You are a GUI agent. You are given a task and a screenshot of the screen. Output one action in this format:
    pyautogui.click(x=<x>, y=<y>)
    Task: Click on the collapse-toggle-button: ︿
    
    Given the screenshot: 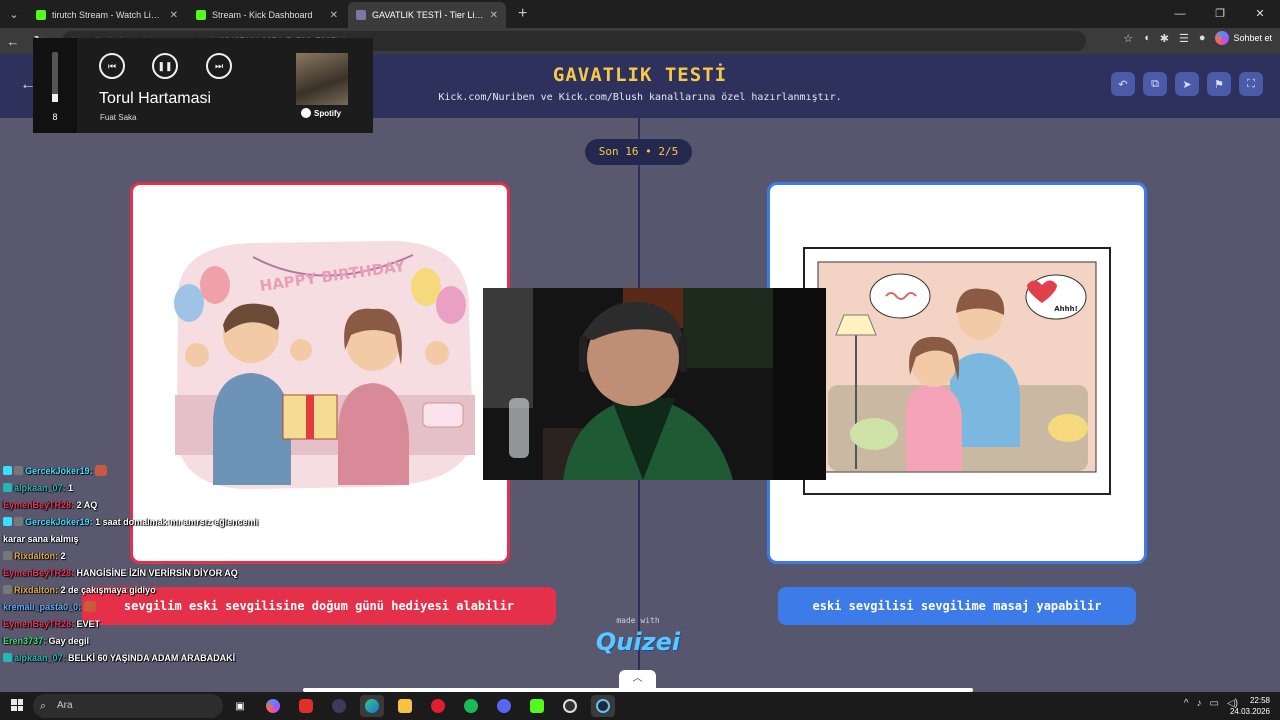 What is the action you would take?
    pyautogui.click(x=637, y=679)
    